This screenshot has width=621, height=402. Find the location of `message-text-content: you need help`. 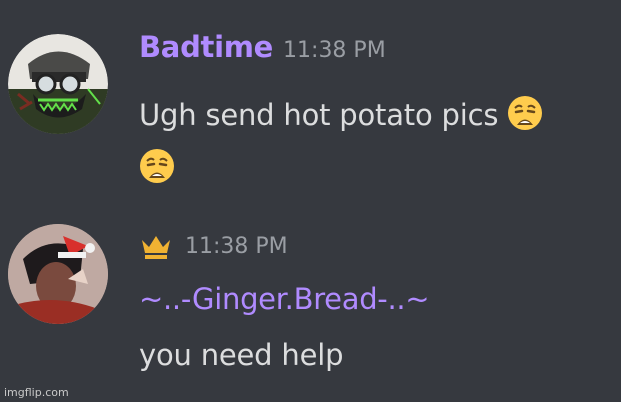

message-text-content: you need help is located at coordinates (241, 355).